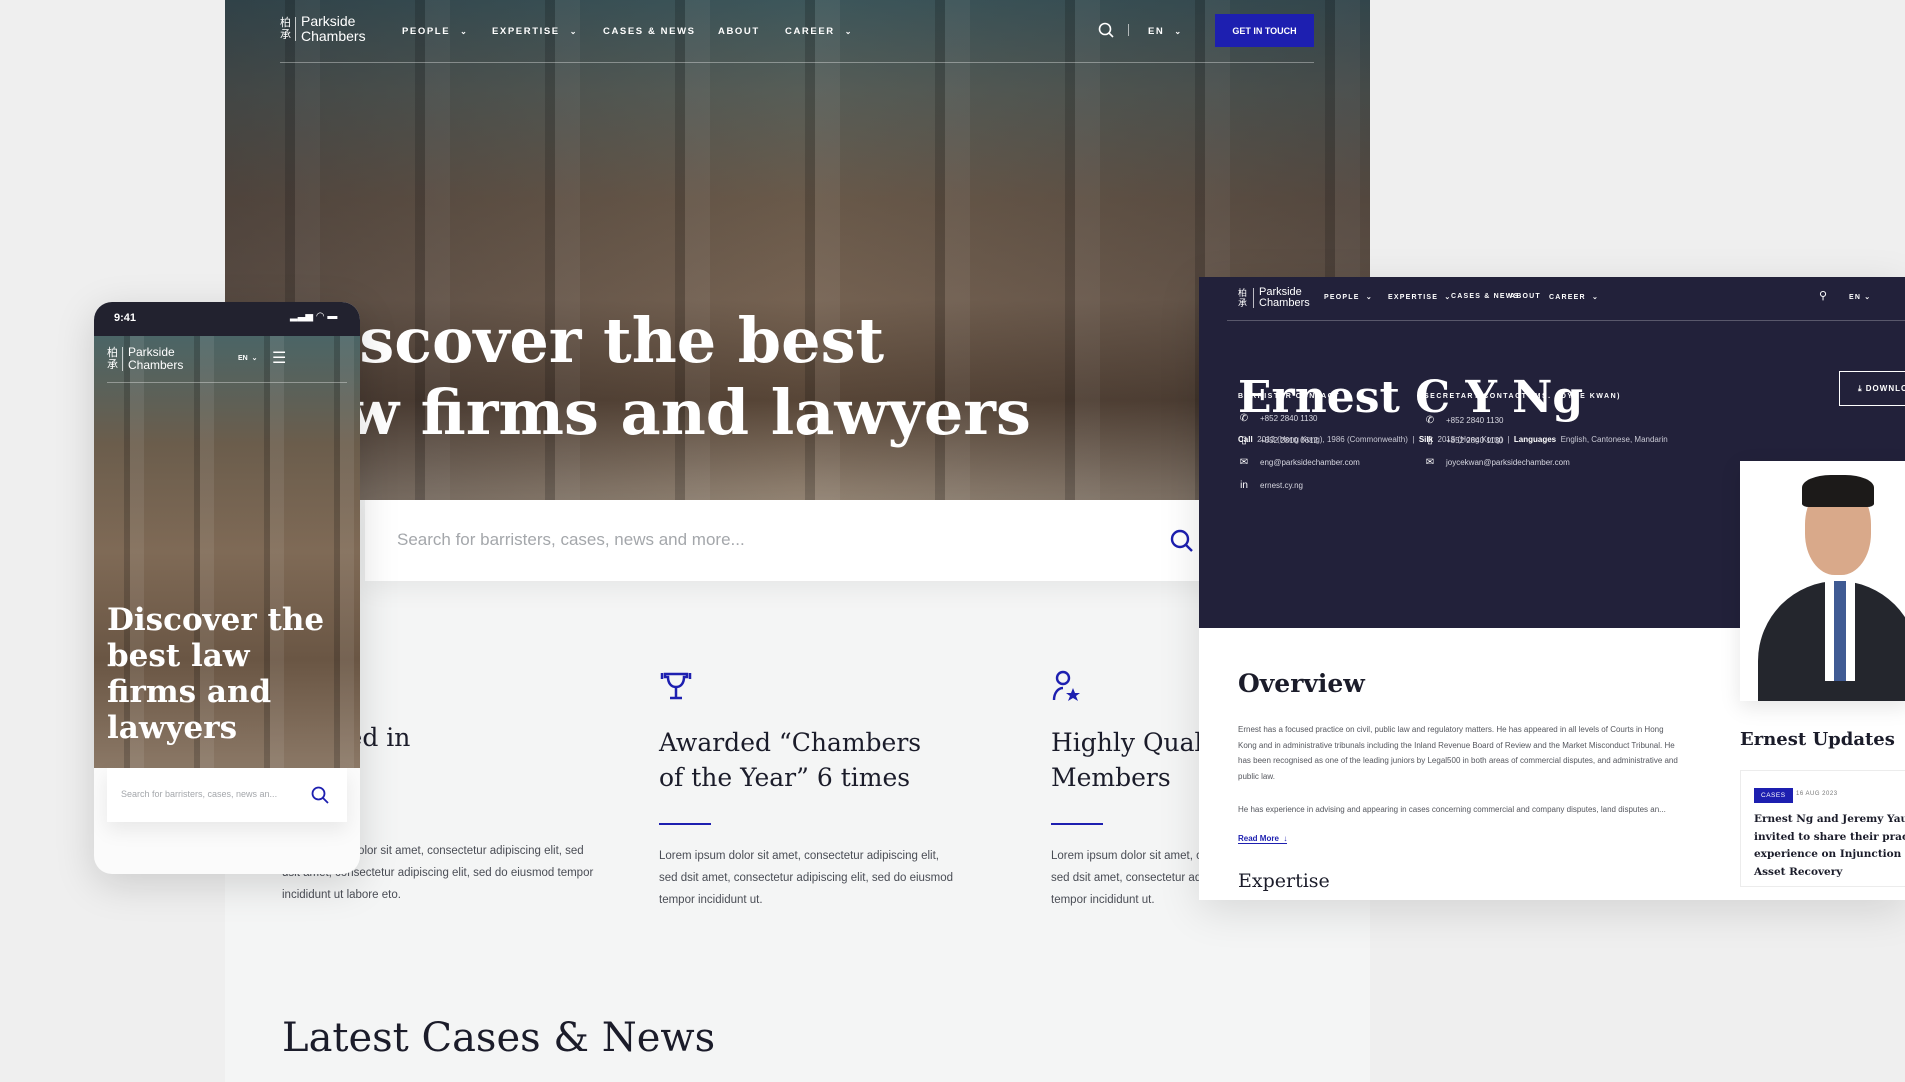 The image size is (1905, 1082). I want to click on arrow-down-icon: ↓, so click(1285, 838).